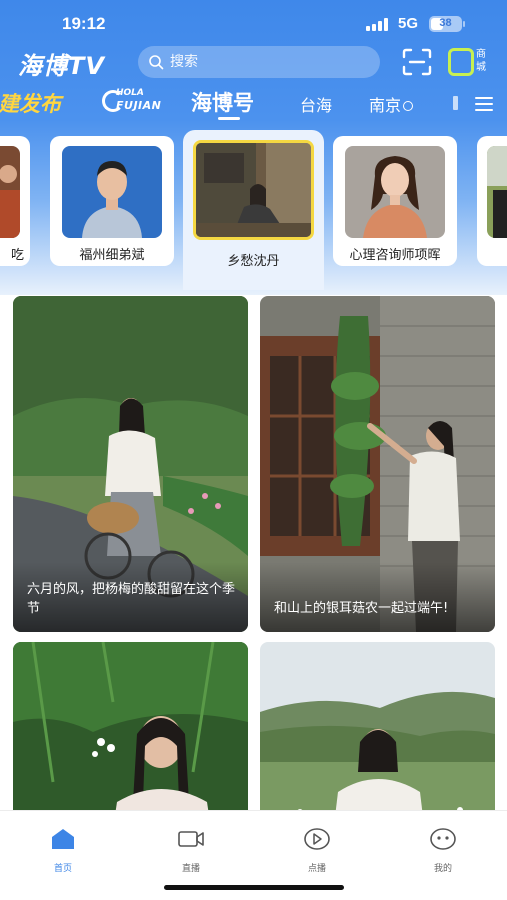 The image size is (507, 900). What do you see at coordinates (455, 103) in the screenshot?
I see `next-tab-edge` at bounding box center [455, 103].